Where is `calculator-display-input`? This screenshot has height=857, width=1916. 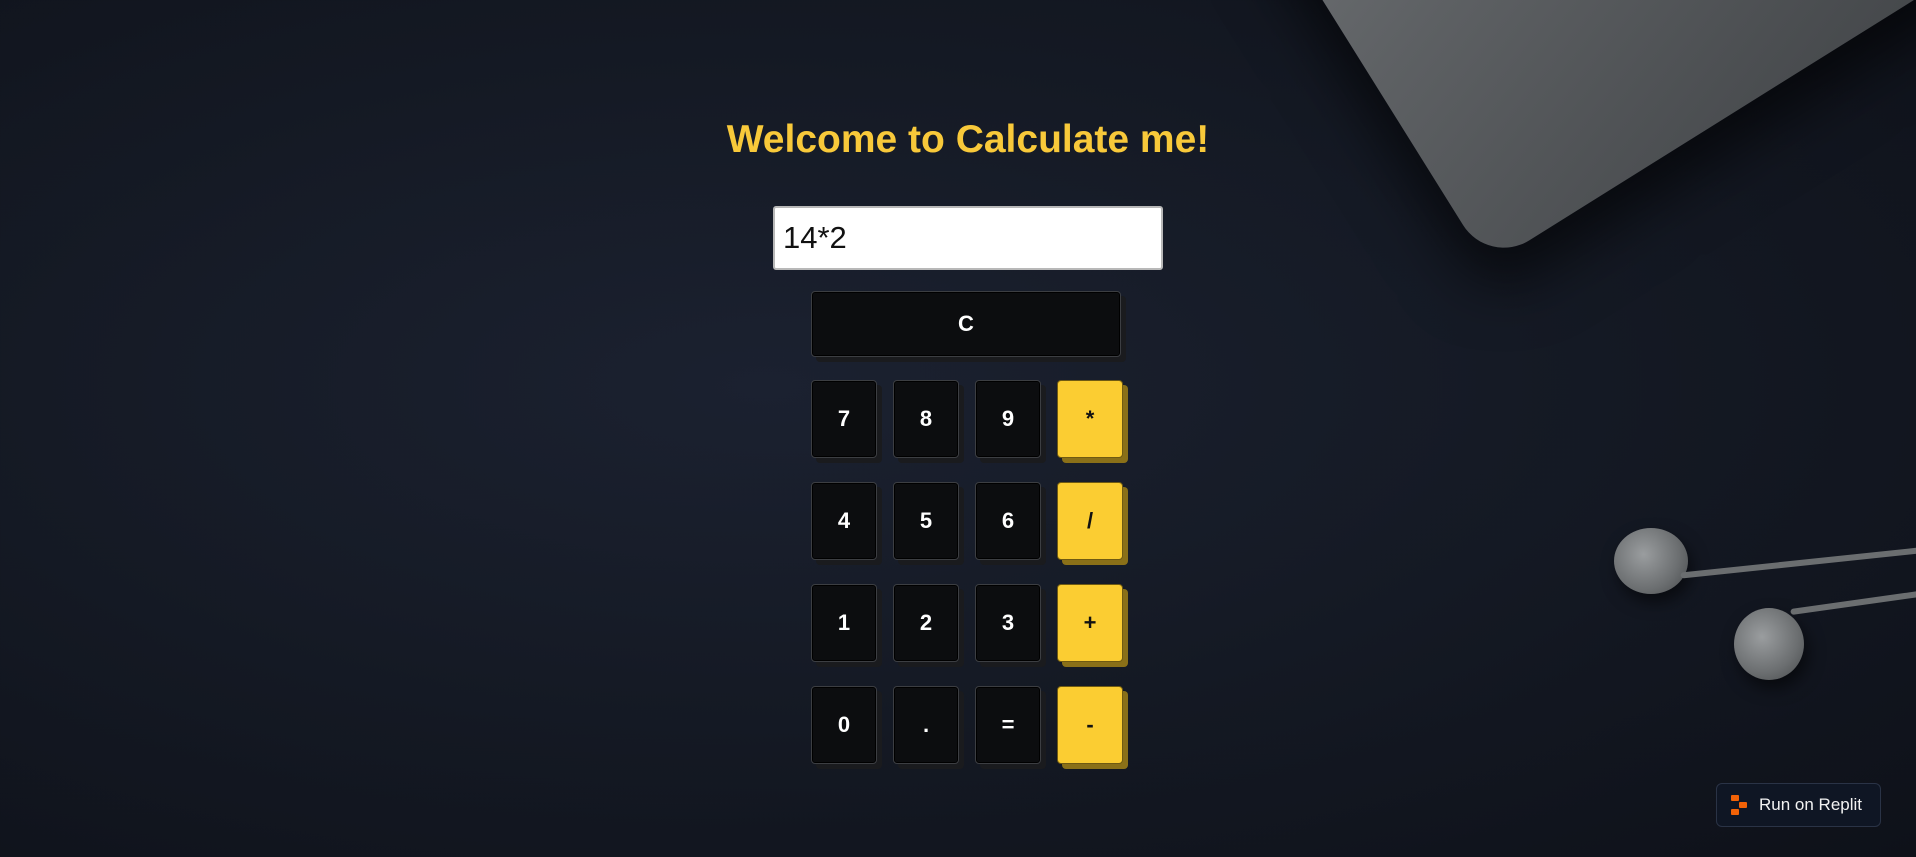 calculator-display-input is located at coordinates (968, 238).